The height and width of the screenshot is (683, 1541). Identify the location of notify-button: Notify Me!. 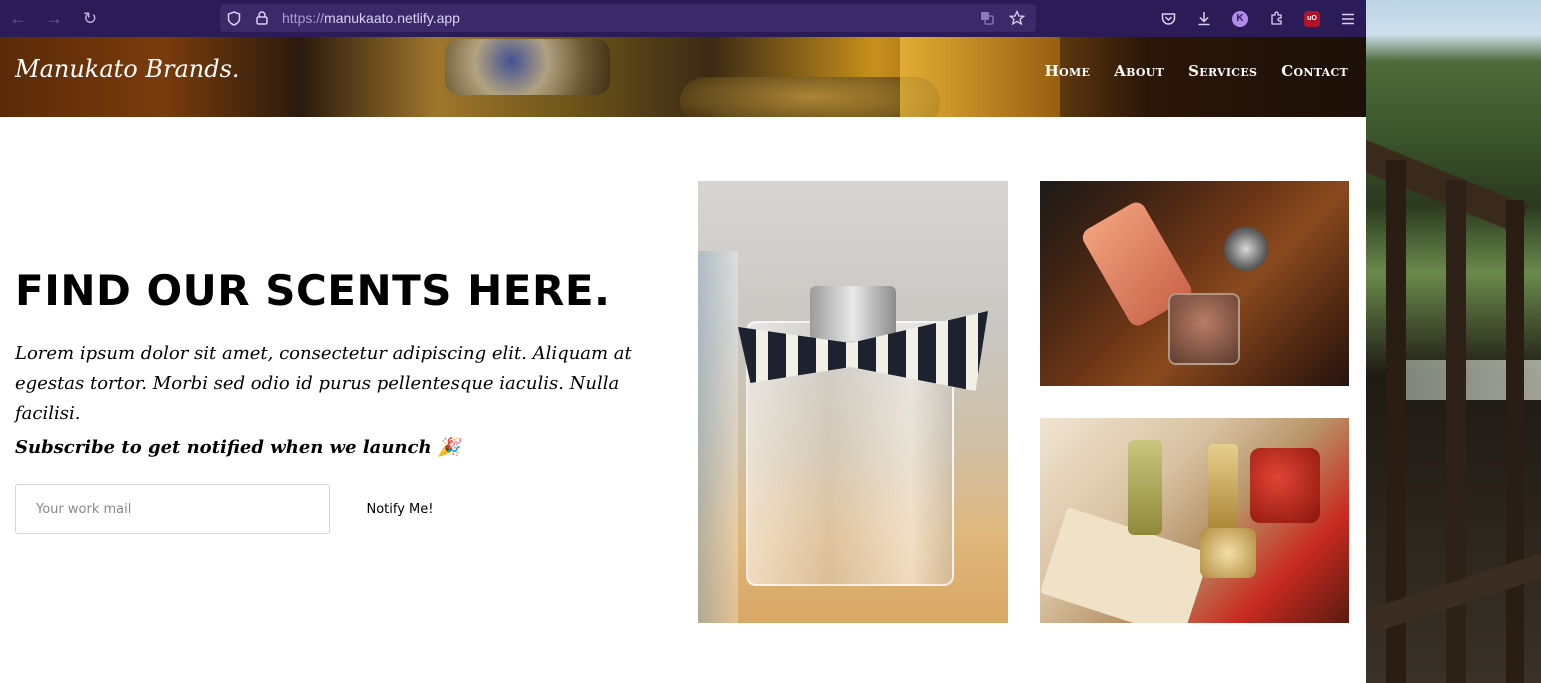
(400, 509).